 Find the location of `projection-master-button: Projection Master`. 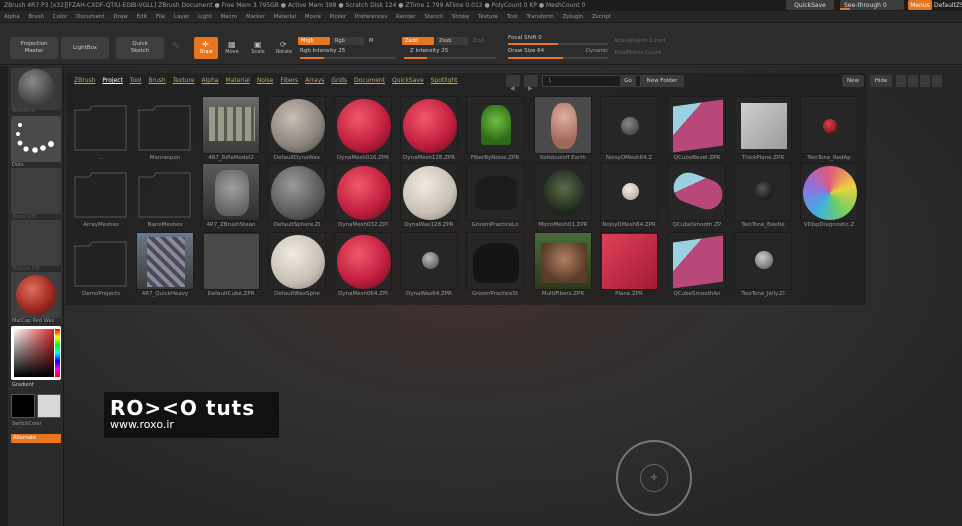

projection-master-button: Projection Master is located at coordinates (34, 48).